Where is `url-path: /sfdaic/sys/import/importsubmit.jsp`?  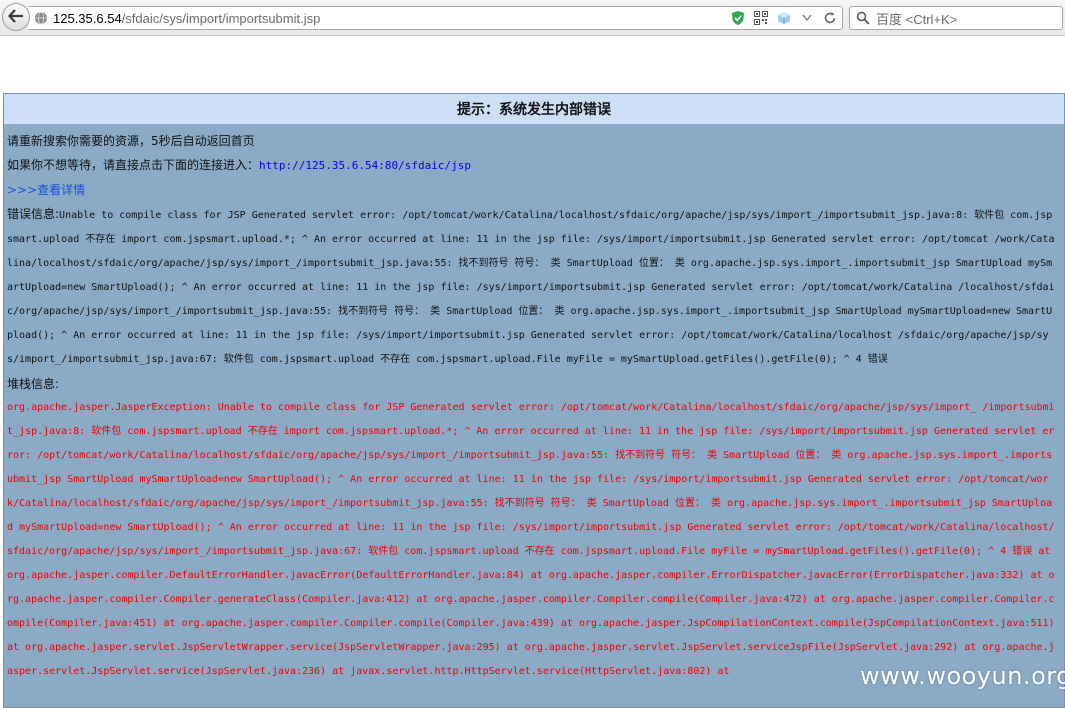 url-path: /sfdaic/sys/import/importsubmit.jsp is located at coordinates (221, 18).